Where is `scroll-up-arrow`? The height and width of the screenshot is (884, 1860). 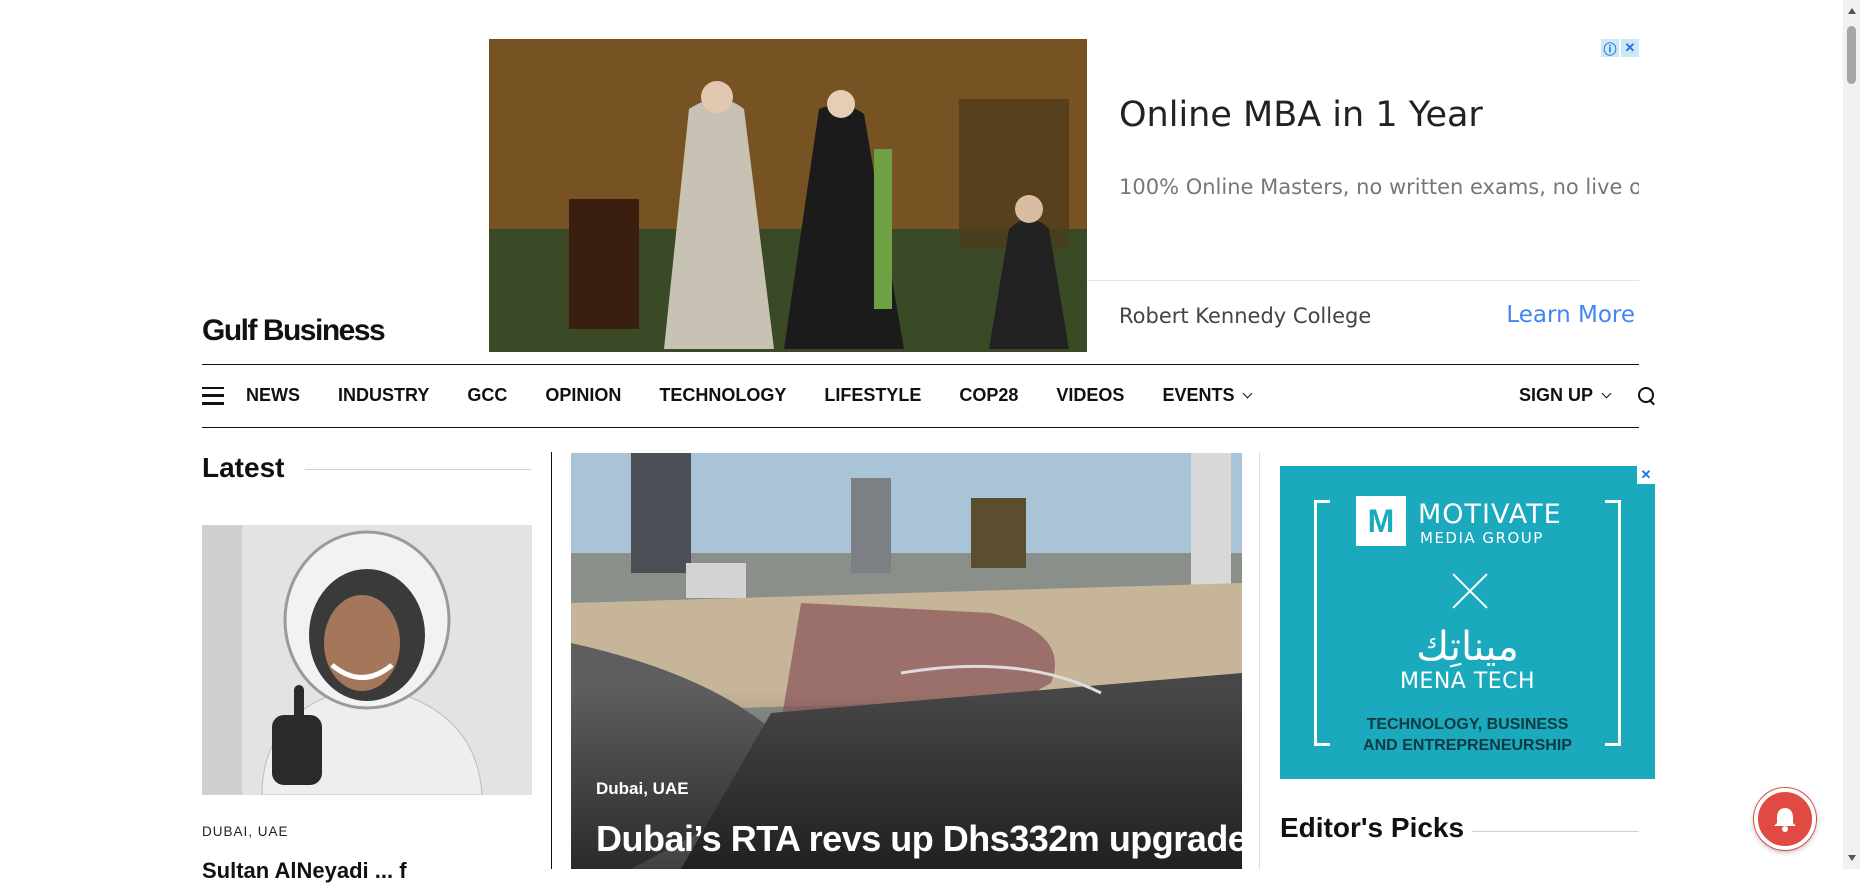
scroll-up-arrow is located at coordinates (1852, 11).